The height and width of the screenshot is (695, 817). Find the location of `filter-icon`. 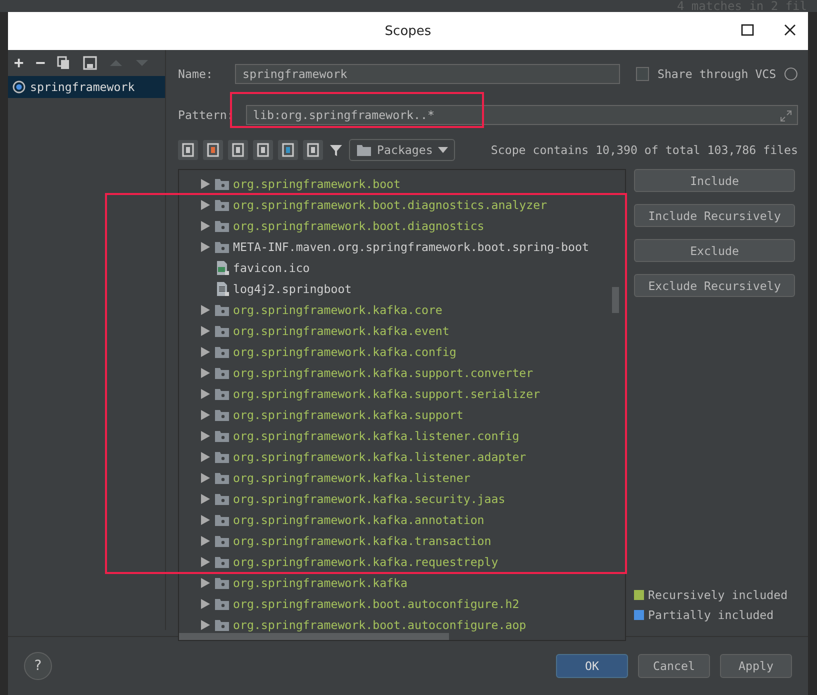

filter-icon is located at coordinates (336, 150).